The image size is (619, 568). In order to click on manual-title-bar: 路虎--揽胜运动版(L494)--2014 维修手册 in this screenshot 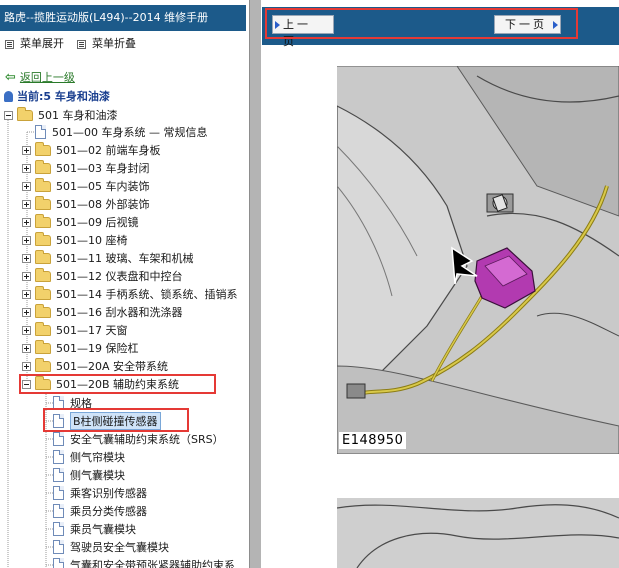, I will do `click(123, 18)`.